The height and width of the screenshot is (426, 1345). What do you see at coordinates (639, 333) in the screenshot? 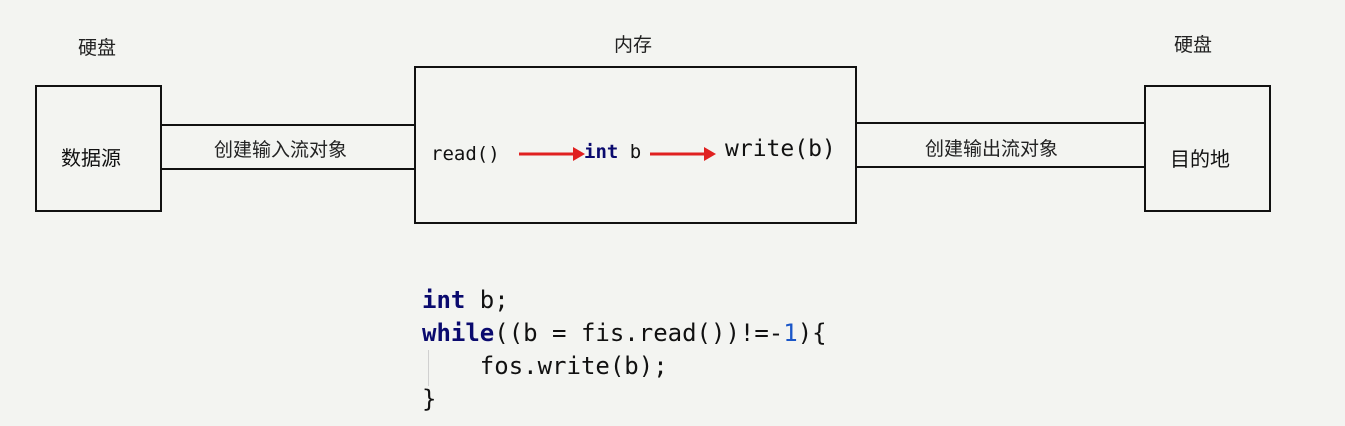
I see `code-line-2-rest: ((b = fis.read())!=-` at bounding box center [639, 333].